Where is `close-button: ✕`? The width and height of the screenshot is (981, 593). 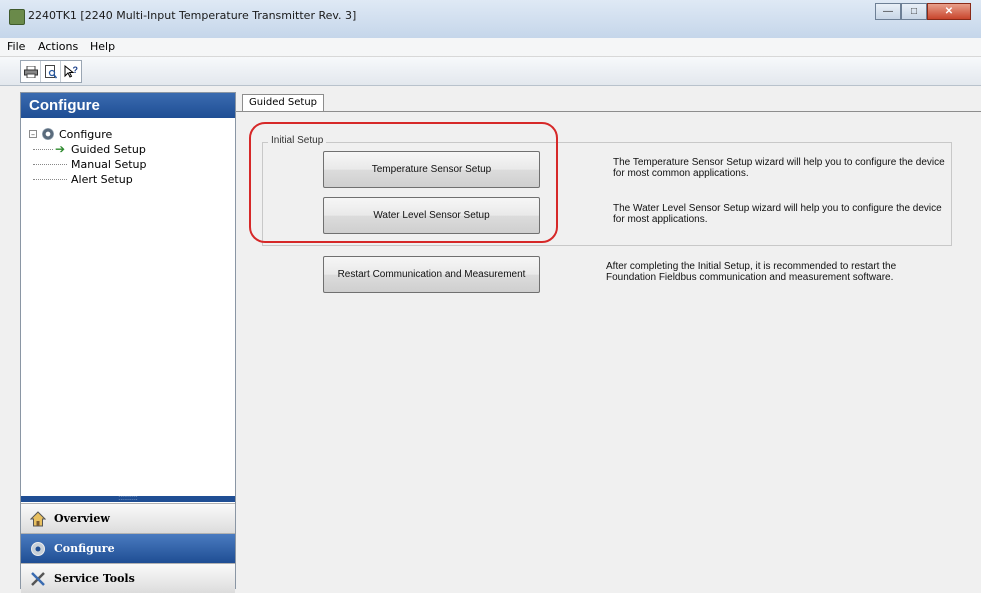
close-button: ✕ is located at coordinates (949, 11).